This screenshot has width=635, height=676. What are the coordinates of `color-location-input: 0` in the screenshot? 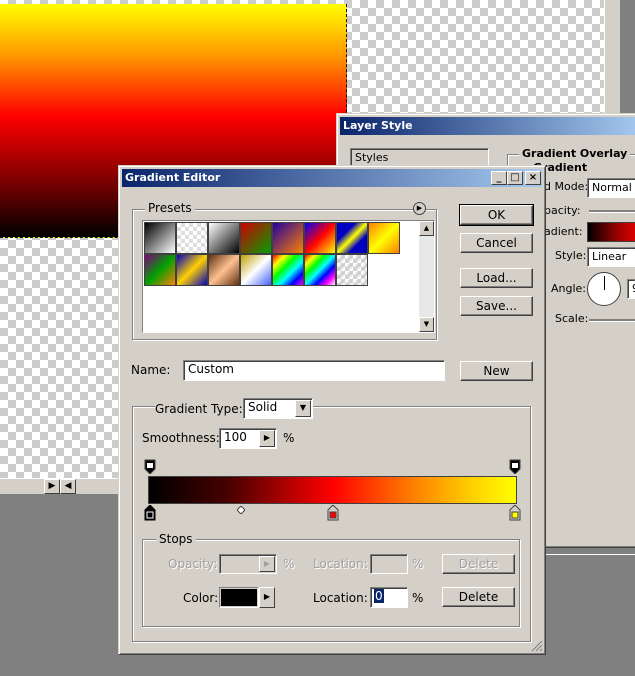 It's located at (389, 597).